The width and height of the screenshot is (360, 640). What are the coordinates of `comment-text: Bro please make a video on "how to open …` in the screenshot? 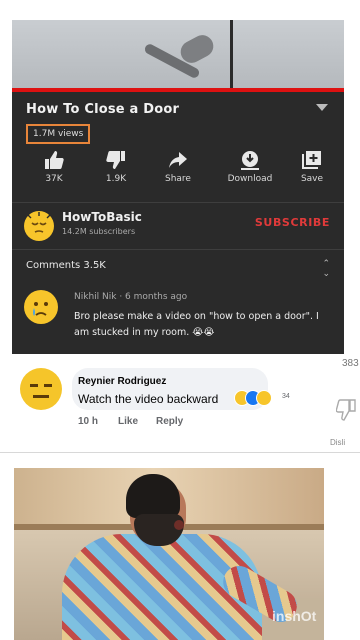 It's located at (196, 324).